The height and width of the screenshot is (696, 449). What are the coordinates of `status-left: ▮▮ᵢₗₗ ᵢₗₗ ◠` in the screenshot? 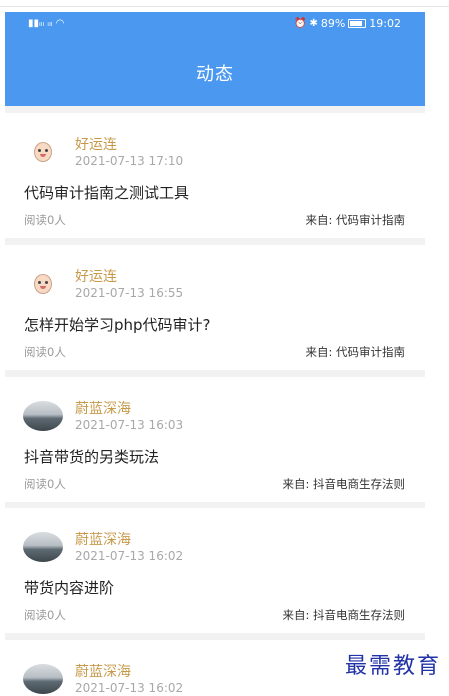 It's located at (46, 24).